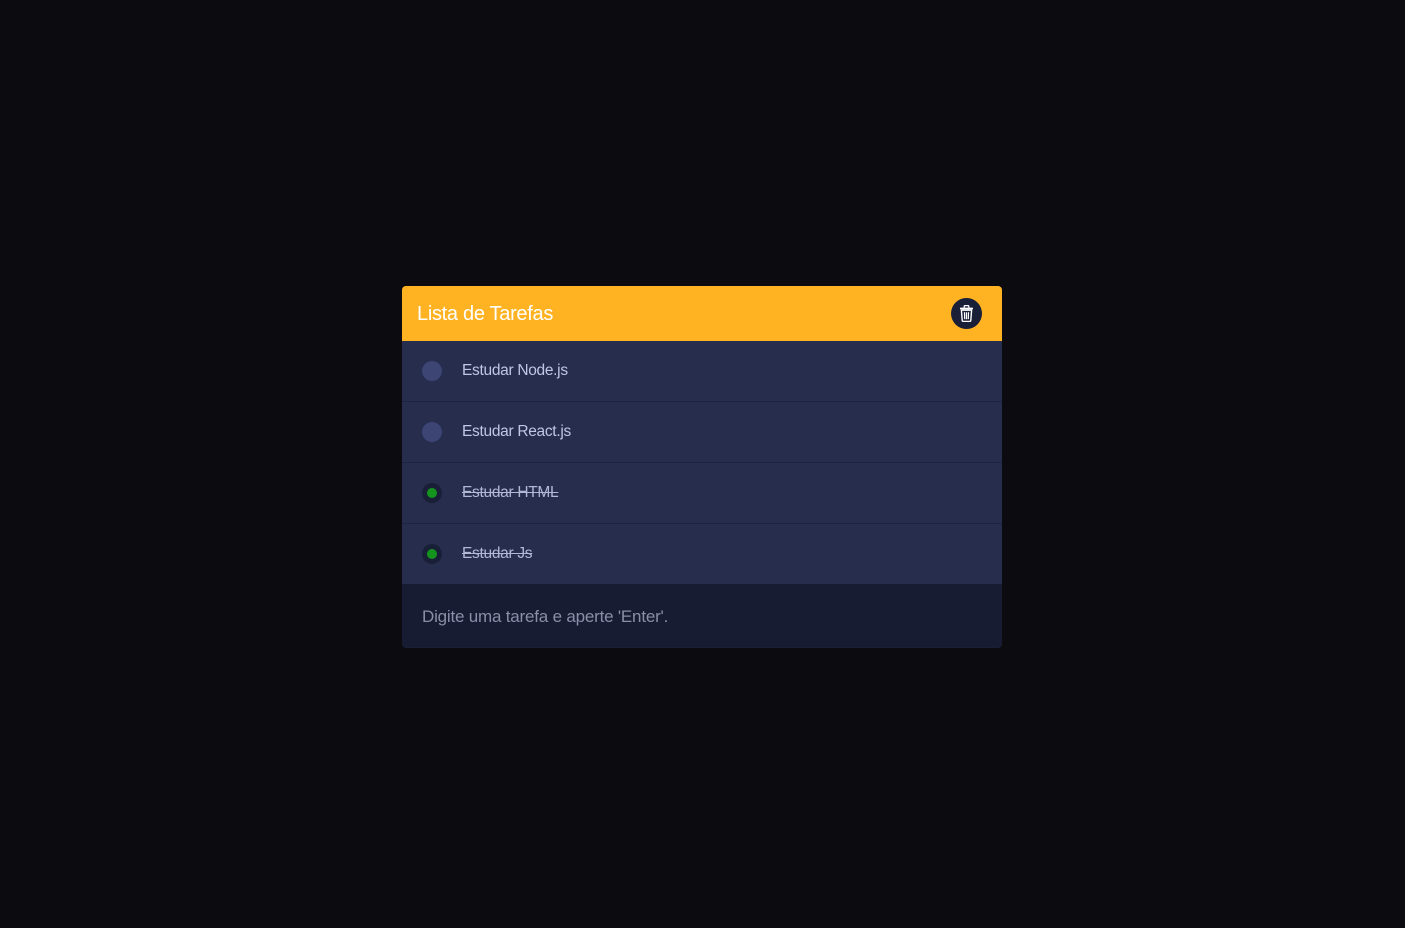 Image resolution: width=1405 pixels, height=928 pixels. Describe the element at coordinates (702, 313) in the screenshot. I see `card-header: Lista de Tarefas` at that location.